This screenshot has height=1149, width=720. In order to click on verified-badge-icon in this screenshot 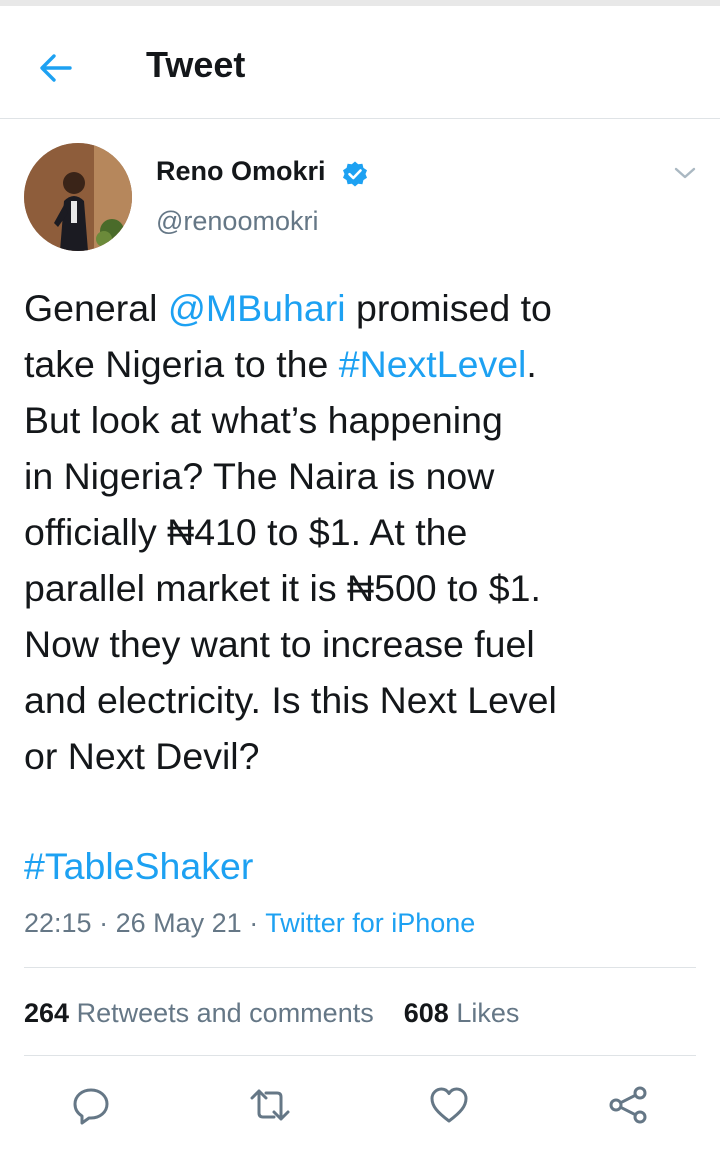, I will do `click(355, 174)`.